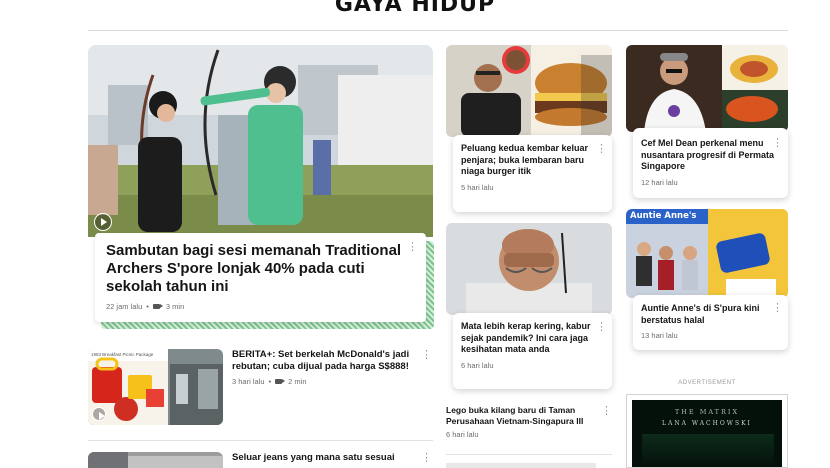 Image resolution: width=830 pixels, height=468 pixels. What do you see at coordinates (707, 383) in the screenshot?
I see `ad-label: ADVERTISEMENT` at bounding box center [707, 383].